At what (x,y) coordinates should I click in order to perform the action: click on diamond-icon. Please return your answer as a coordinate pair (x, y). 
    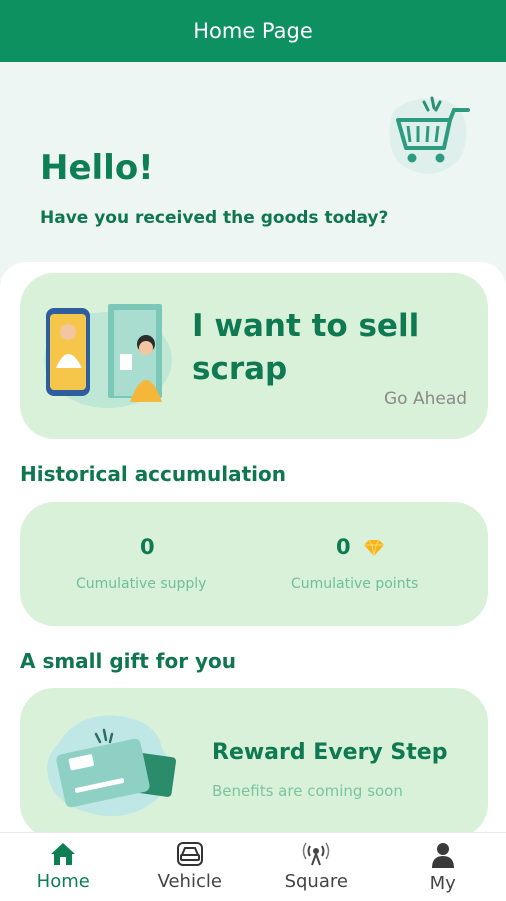
    Looking at the image, I should click on (374, 548).